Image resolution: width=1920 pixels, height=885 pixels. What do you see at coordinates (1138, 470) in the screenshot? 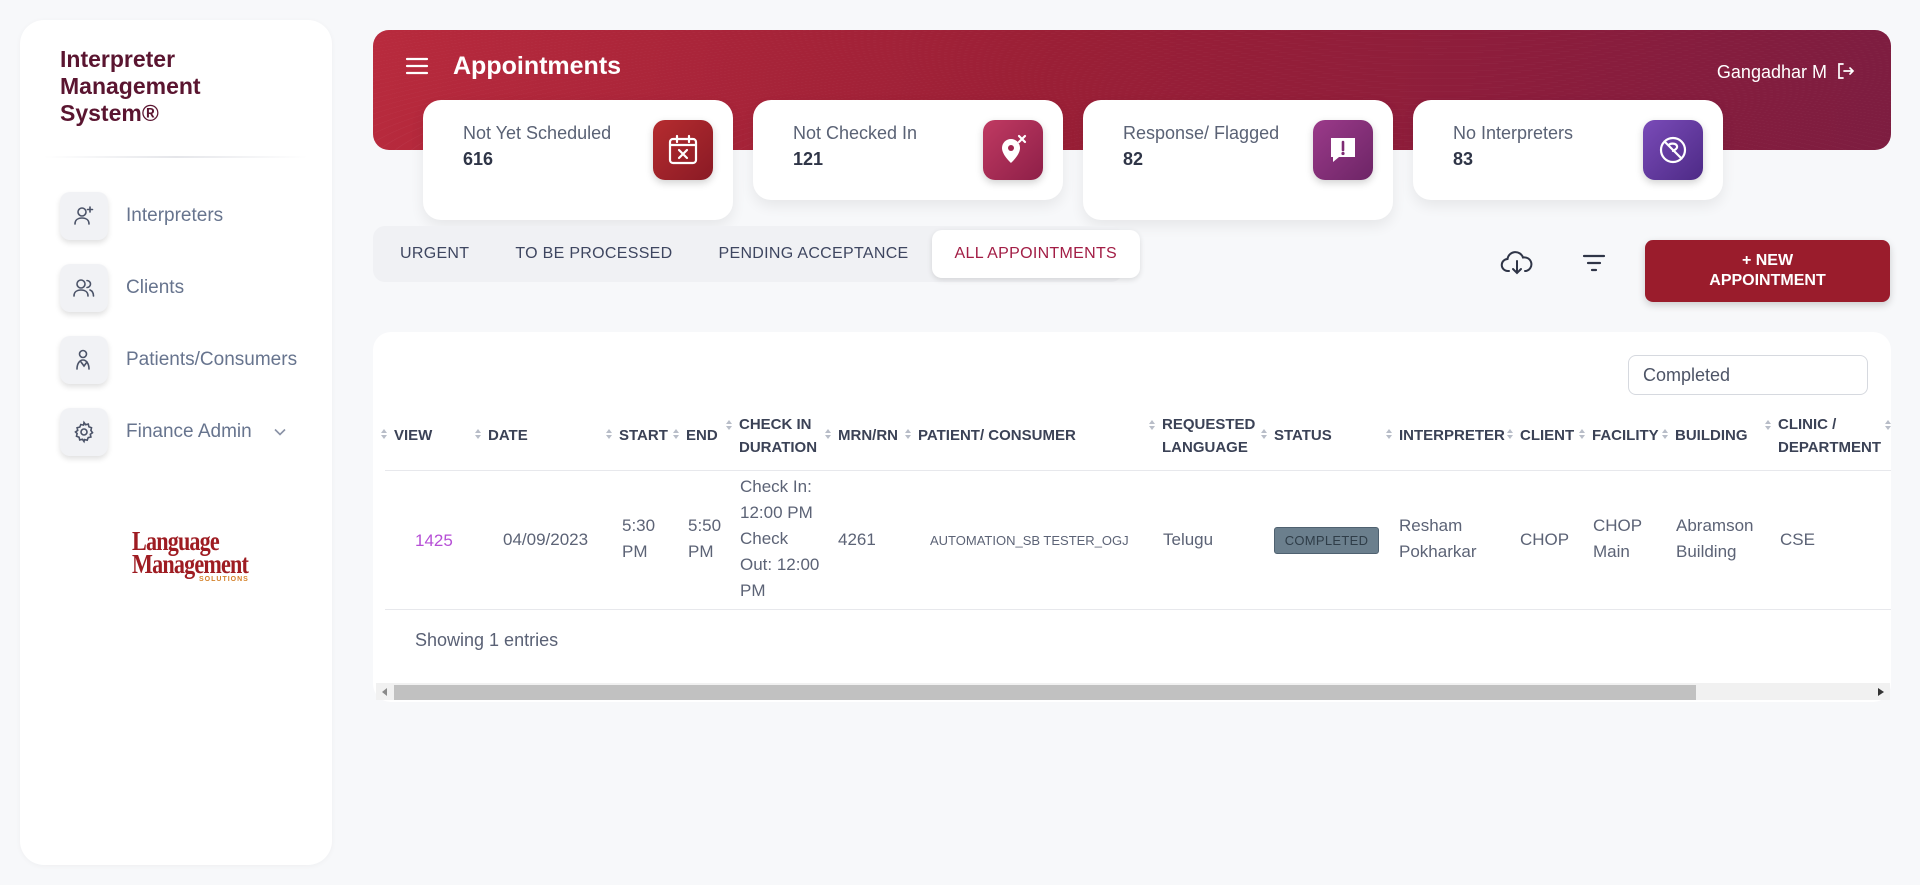
I see `table-header-divider` at bounding box center [1138, 470].